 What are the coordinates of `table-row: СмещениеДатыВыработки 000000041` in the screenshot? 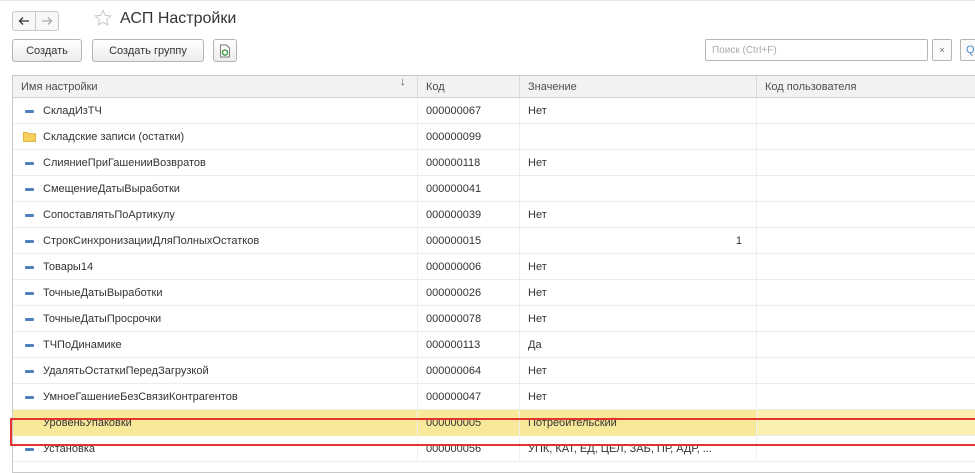 It's located at (494, 189).